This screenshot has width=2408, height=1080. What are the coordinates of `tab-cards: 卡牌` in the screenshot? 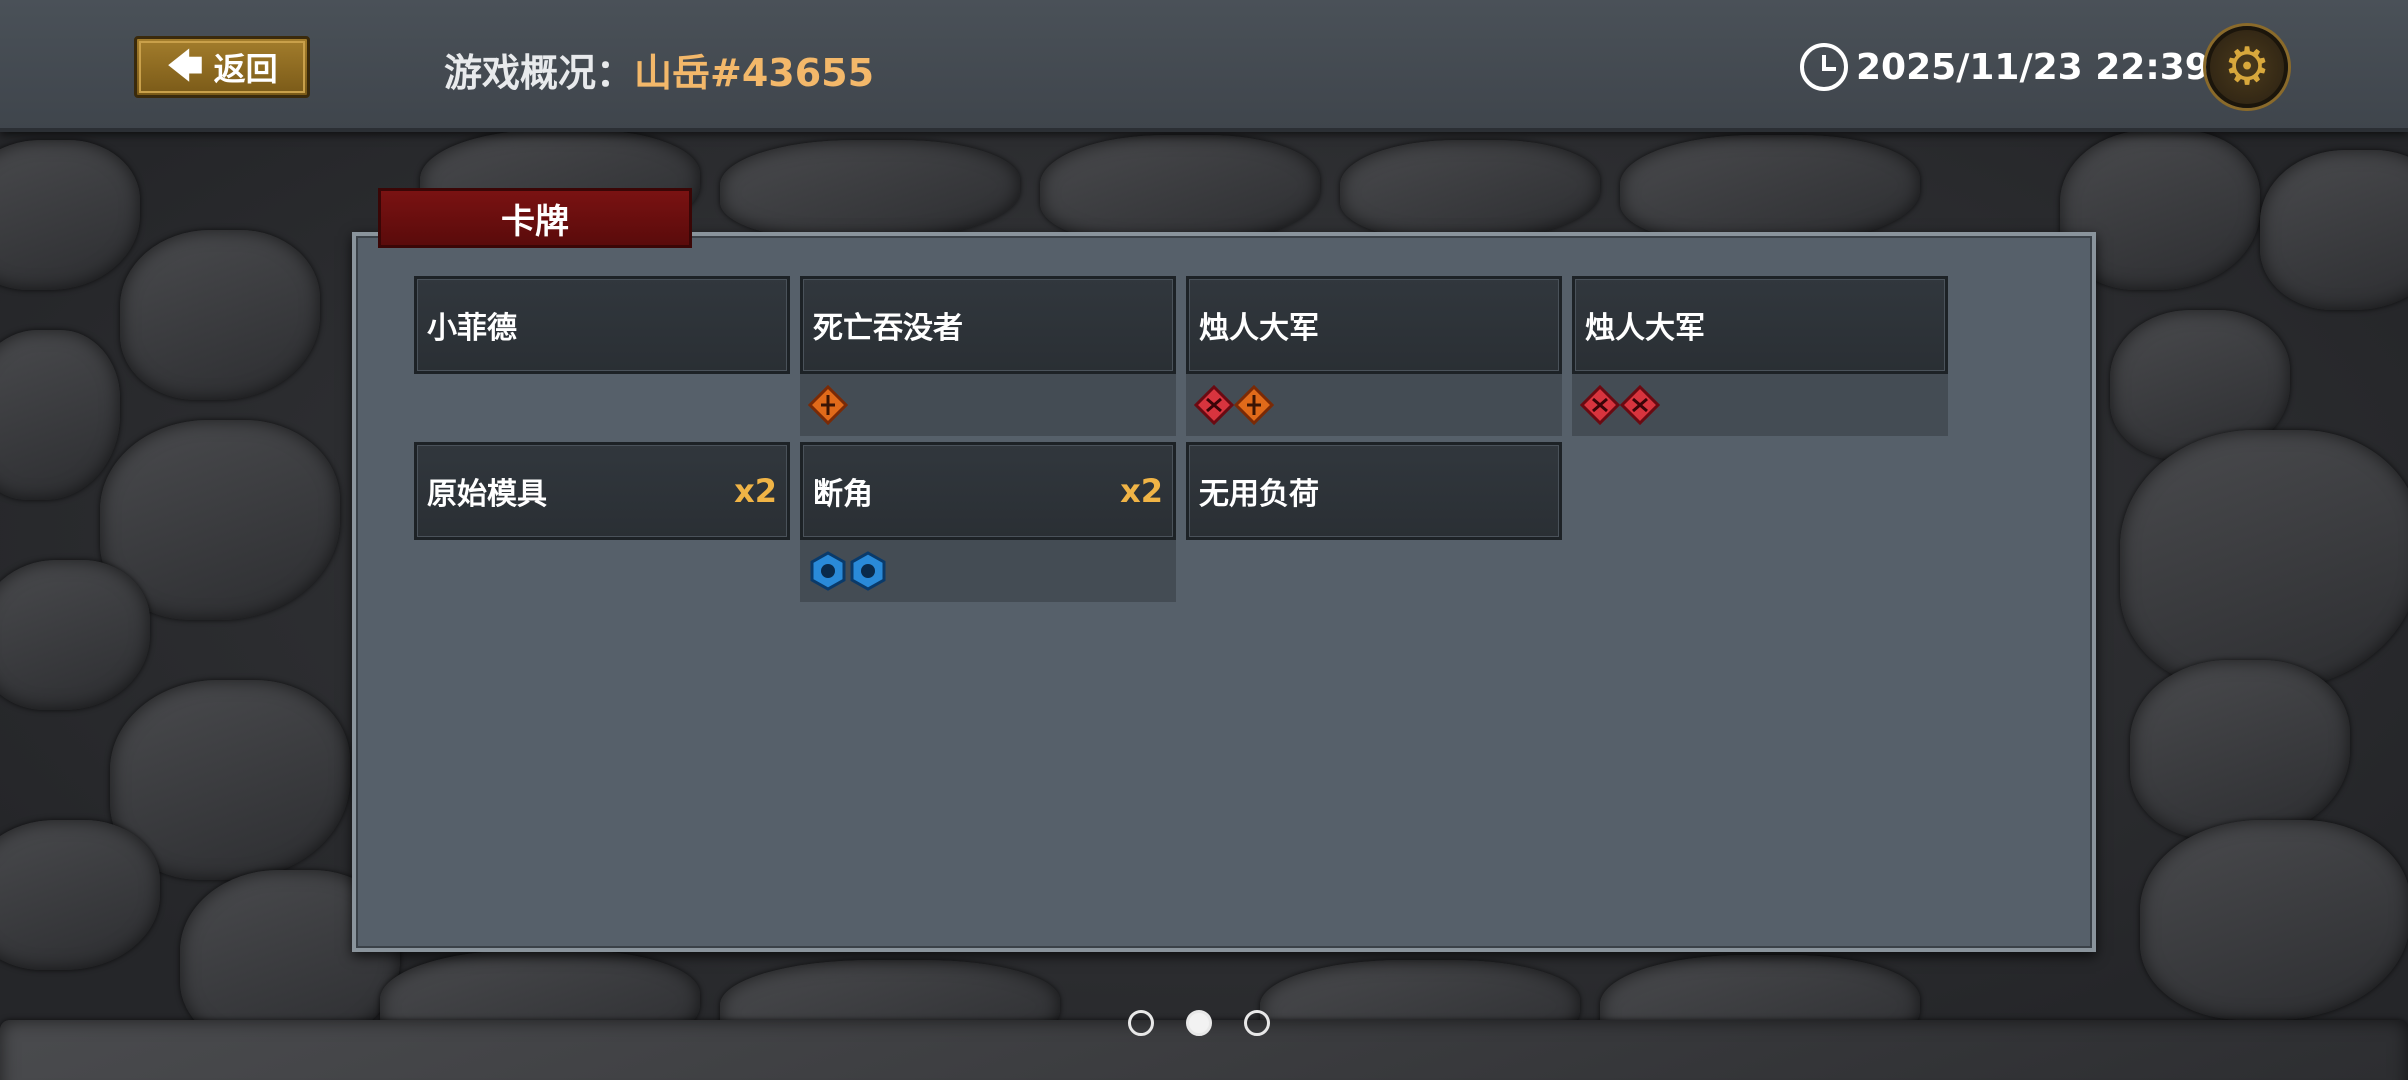 It's located at (535, 218).